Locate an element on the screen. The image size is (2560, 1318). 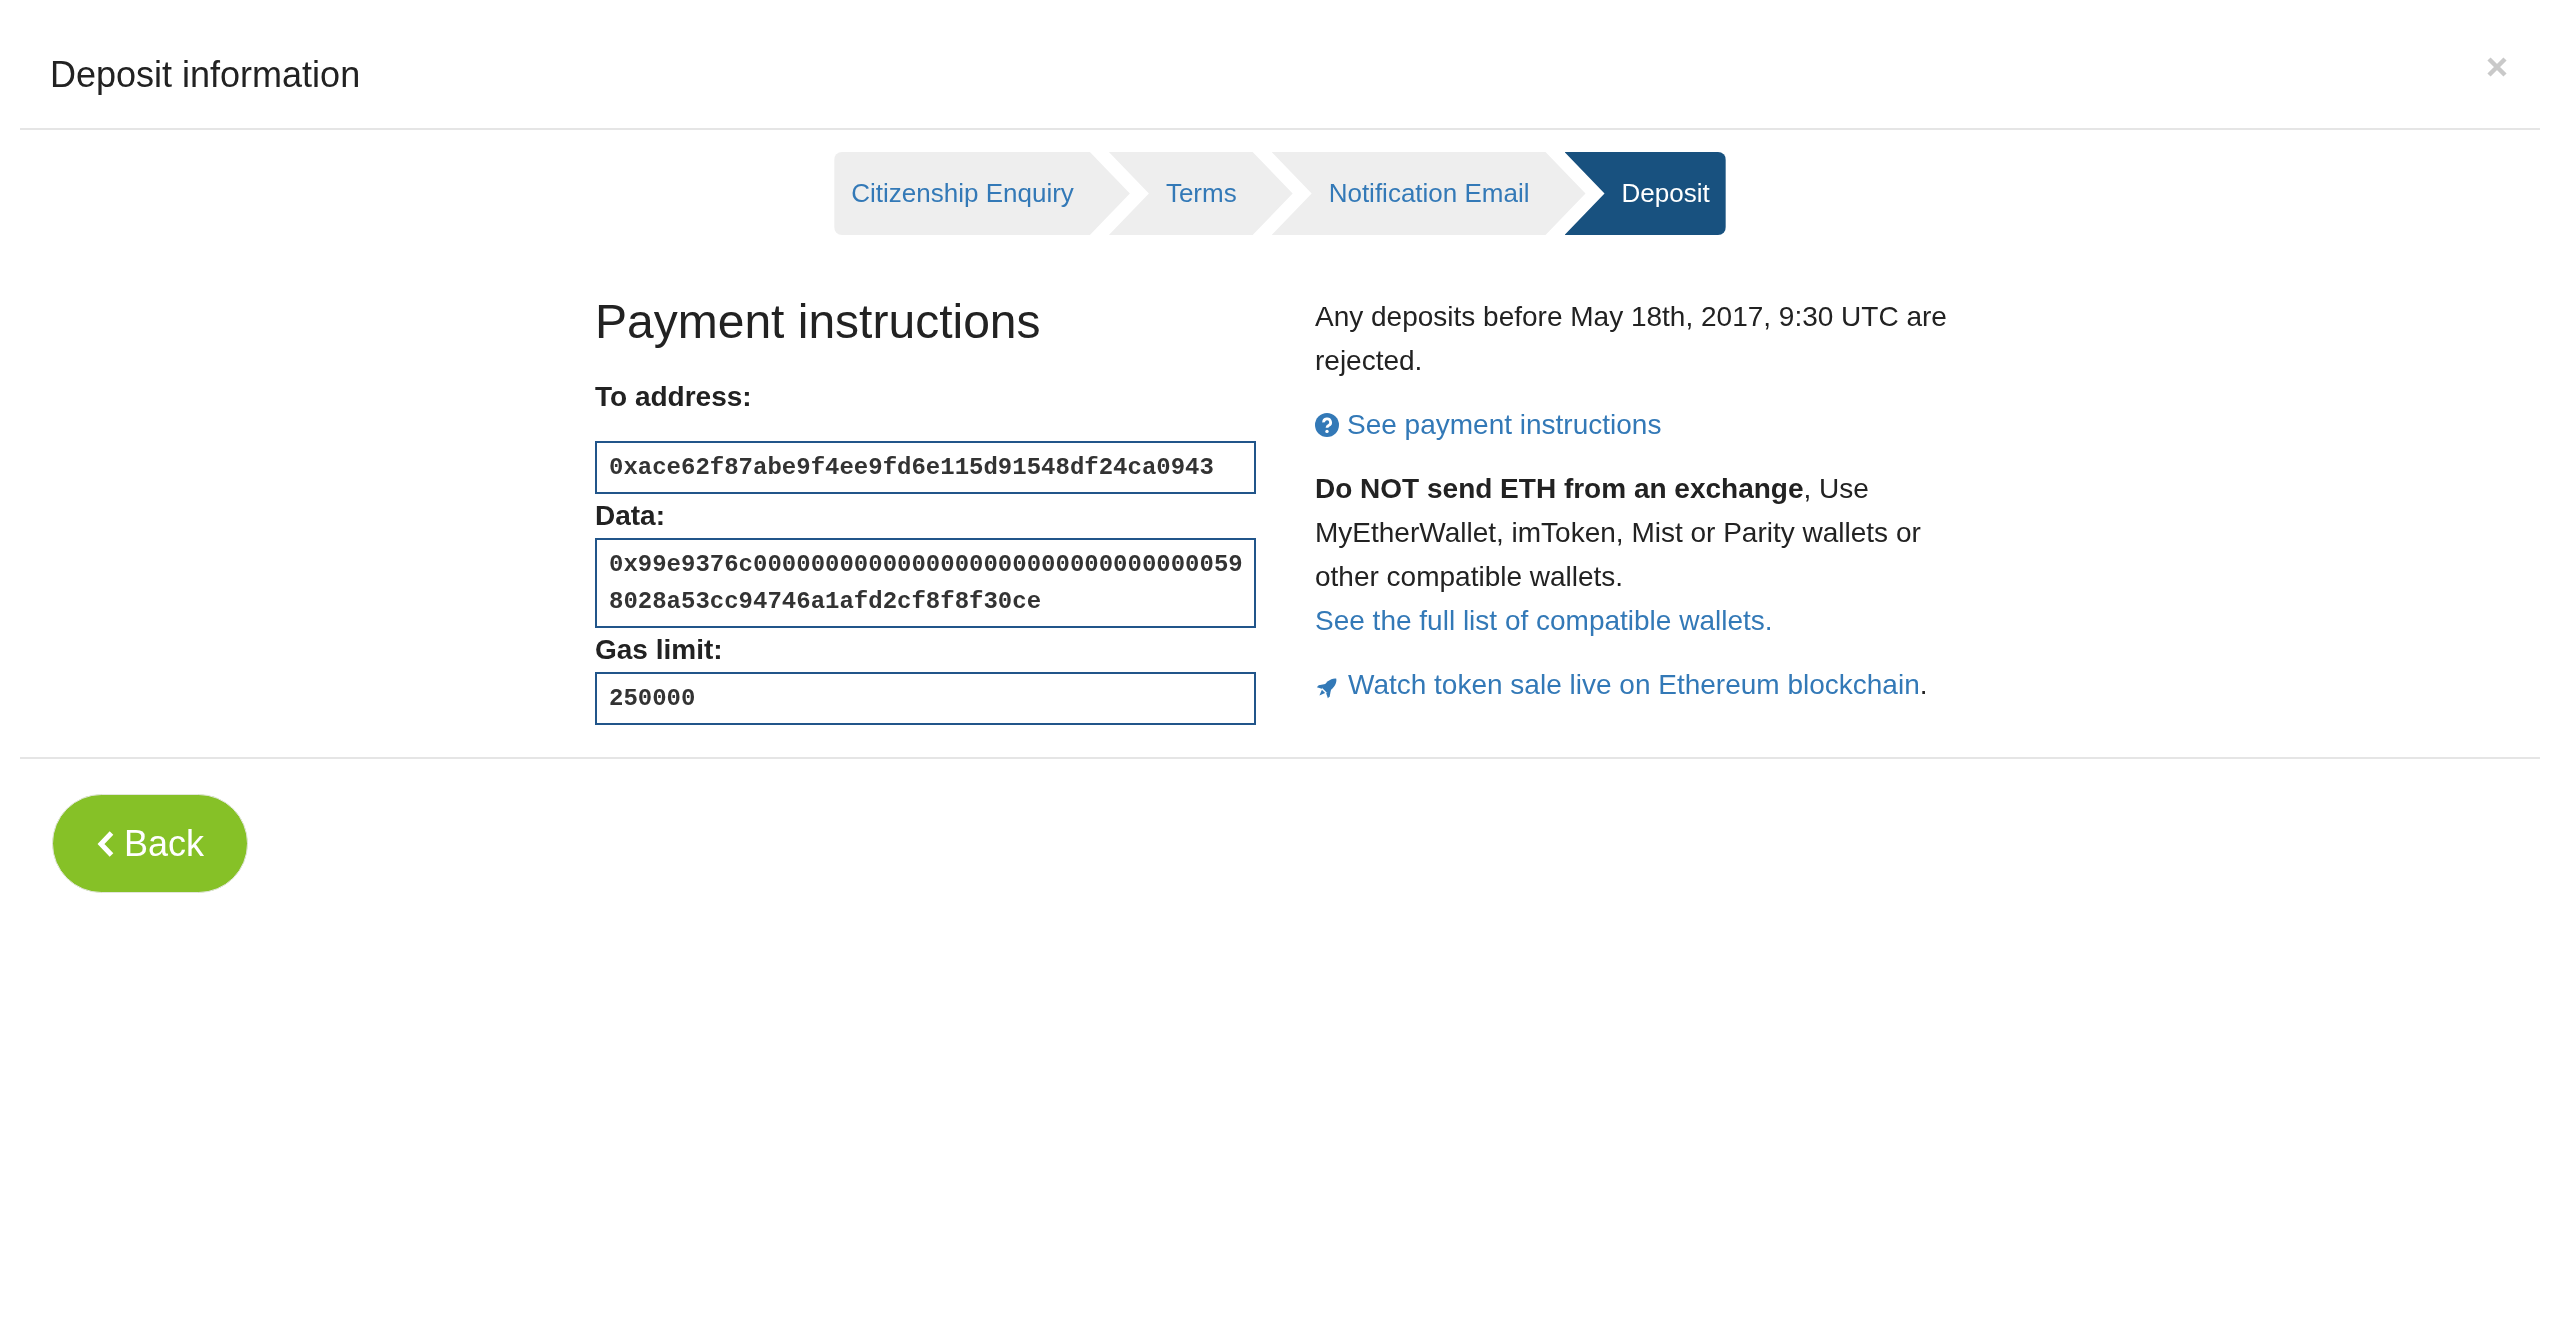
text-field: 250000 is located at coordinates (925, 698).